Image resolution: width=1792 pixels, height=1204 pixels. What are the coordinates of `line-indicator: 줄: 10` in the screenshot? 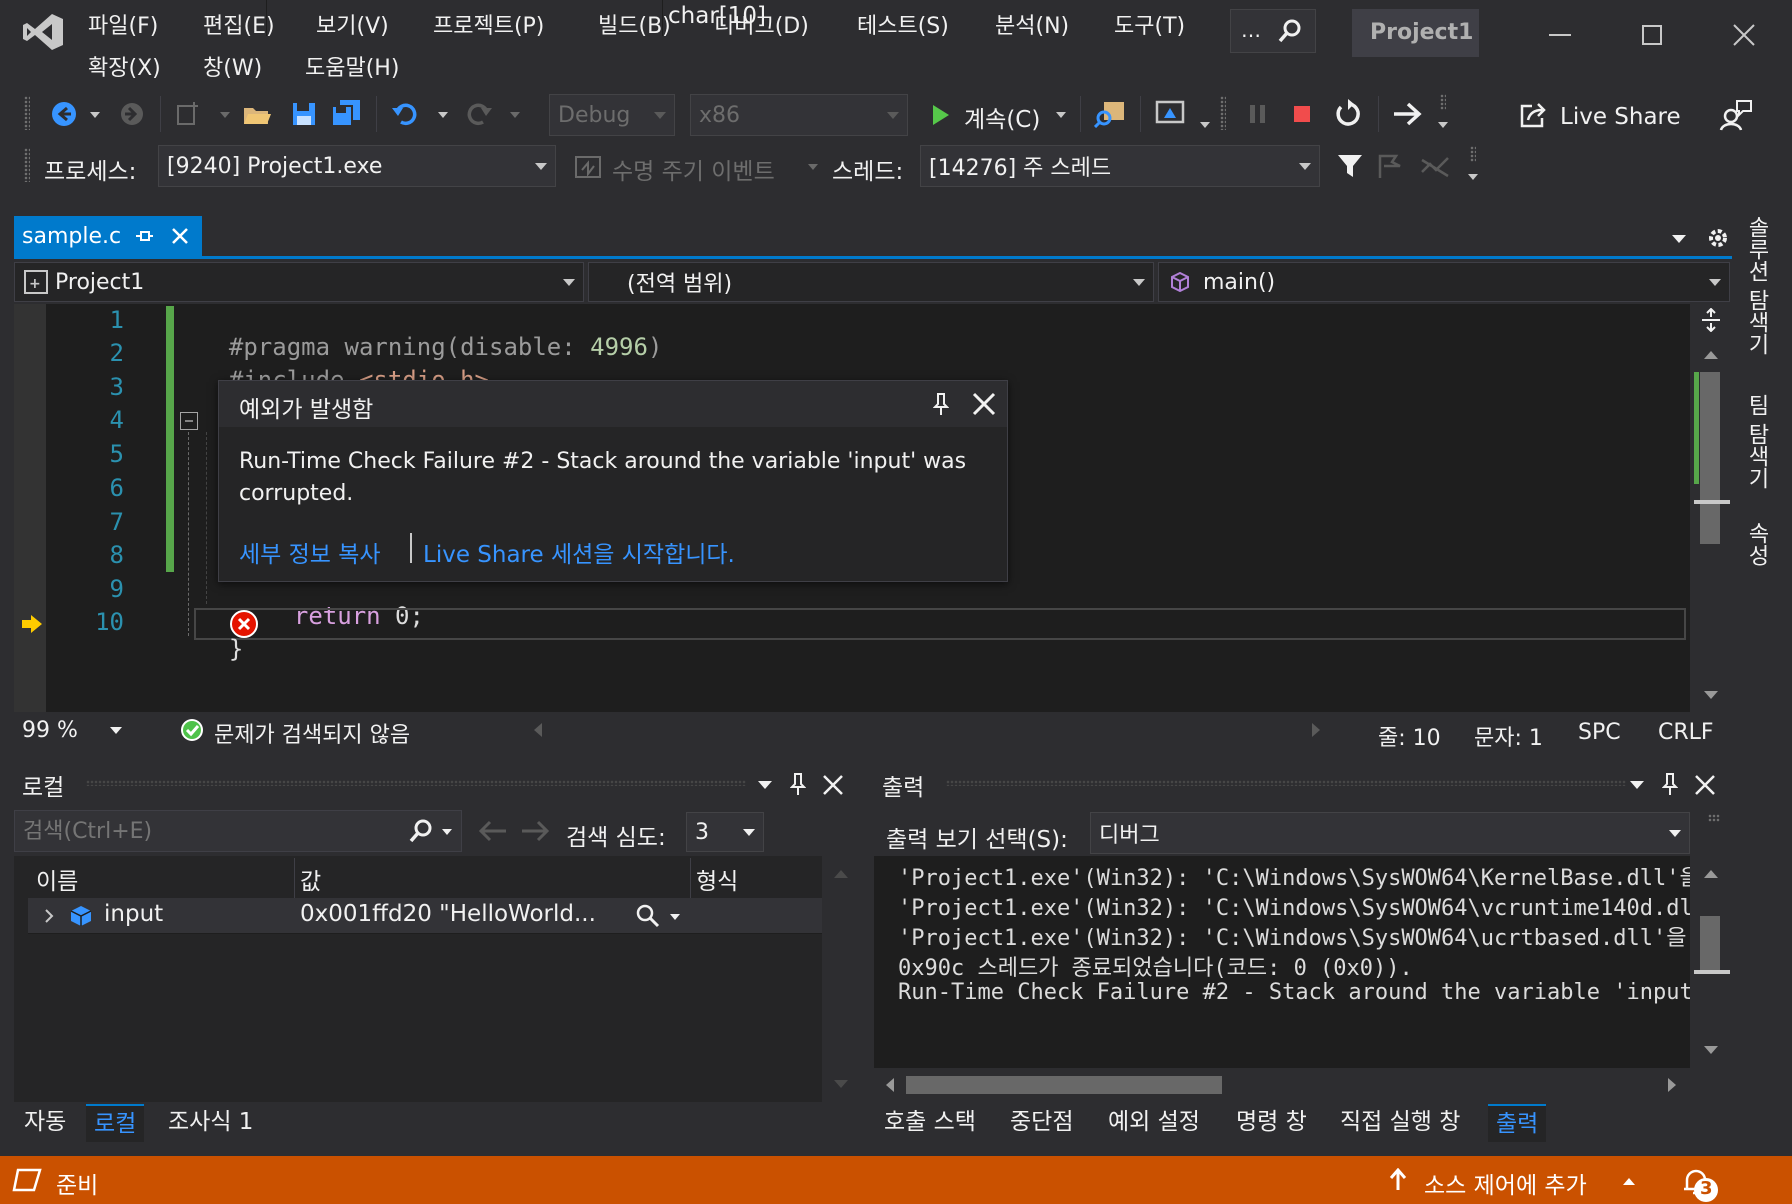 It's located at (1409, 736).